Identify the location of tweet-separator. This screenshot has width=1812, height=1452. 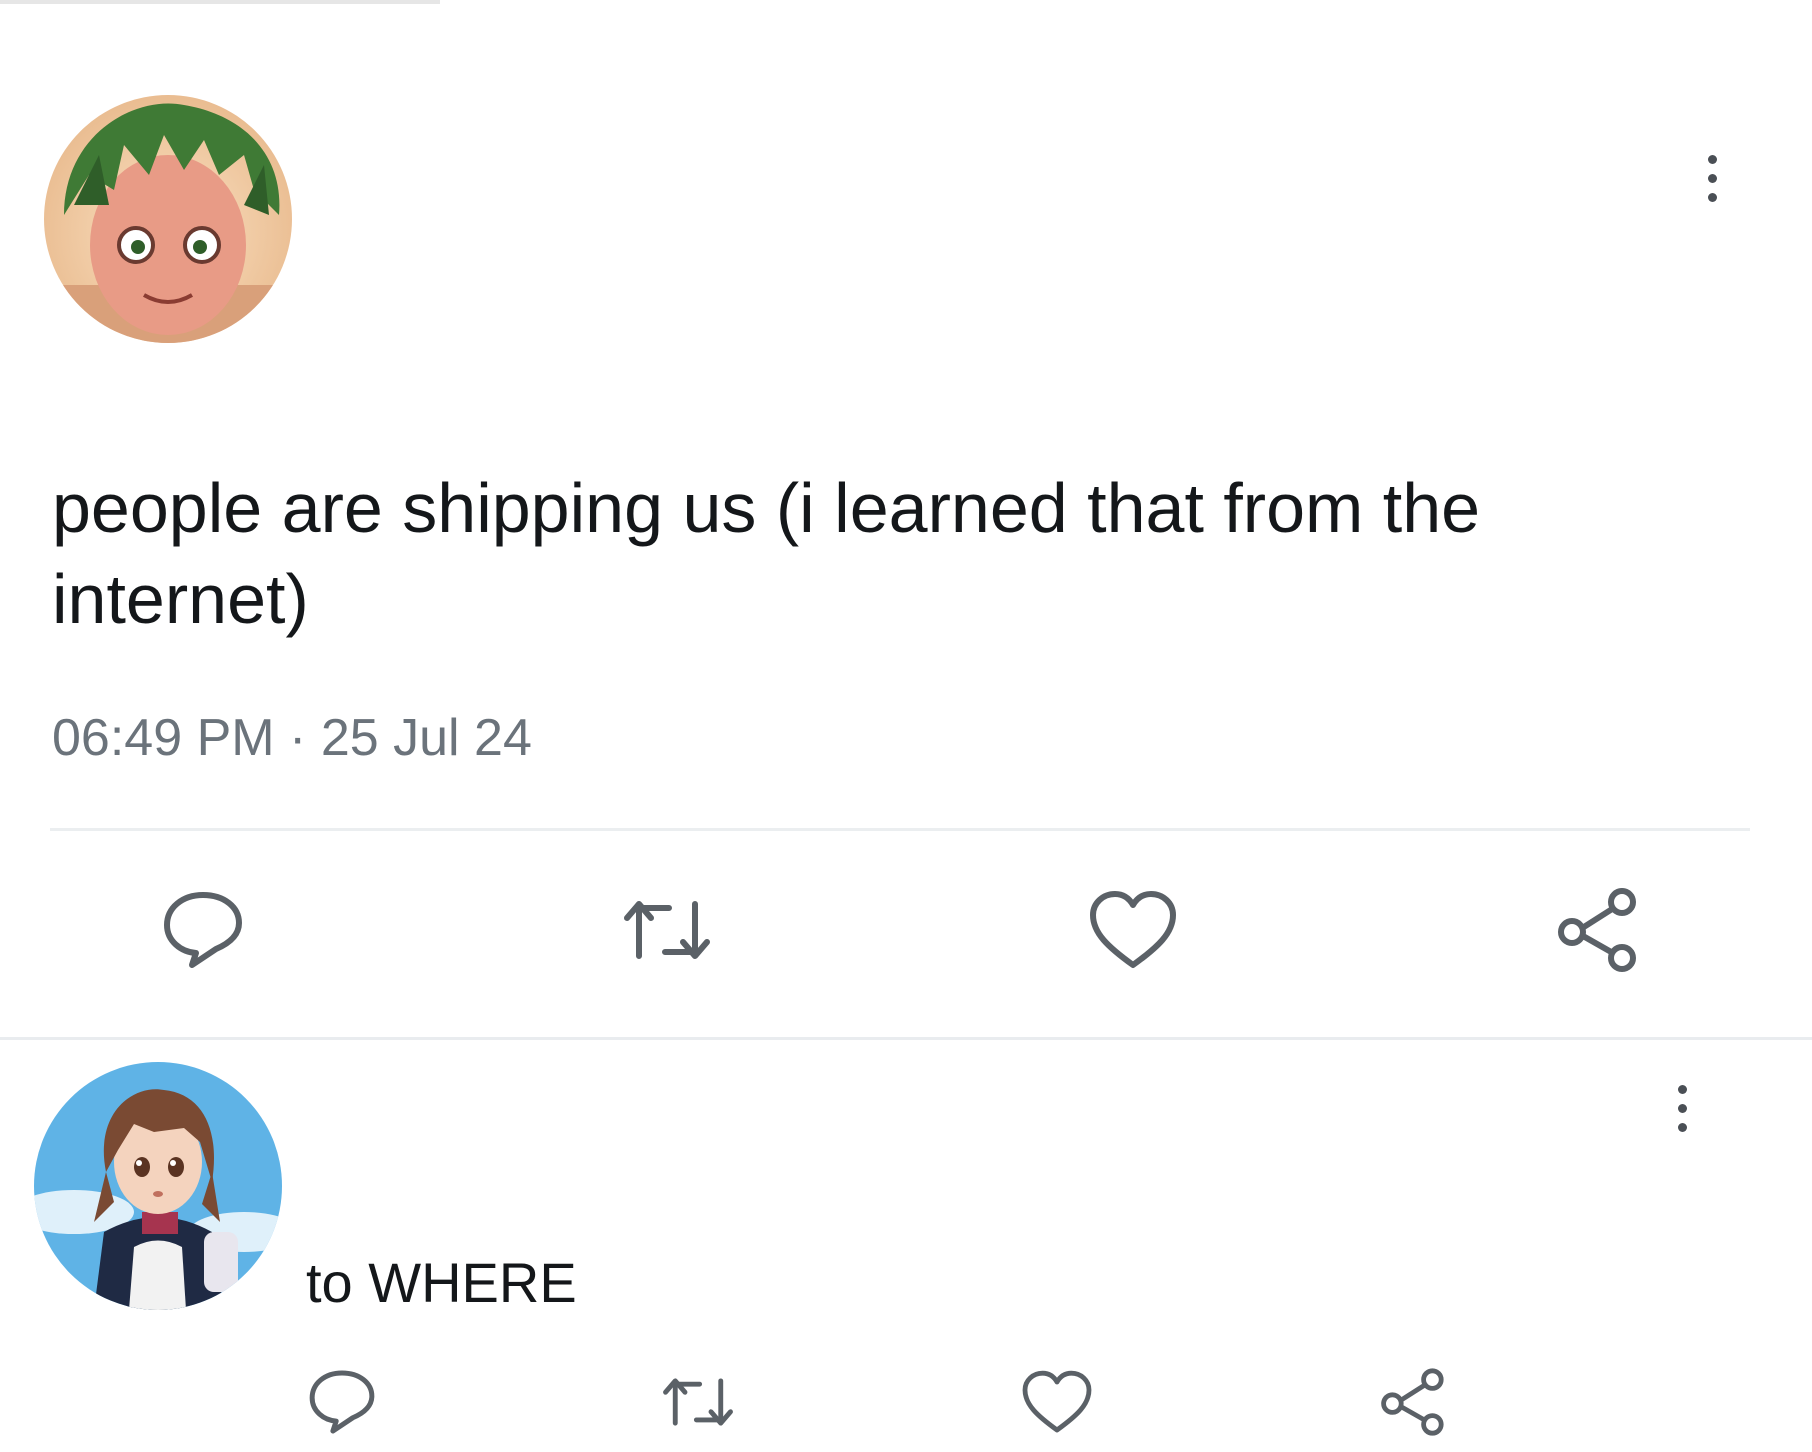
(906, 1038).